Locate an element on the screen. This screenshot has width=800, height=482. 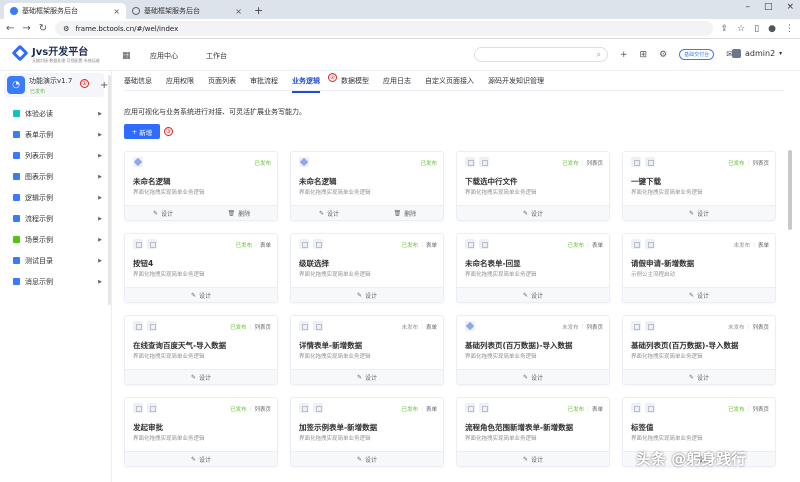
logic-card: 已发布 | 表单 未命名表单-回显 界面化拖拽实现简单业务逻辑 ✎ 设计 is located at coordinates (533, 268).